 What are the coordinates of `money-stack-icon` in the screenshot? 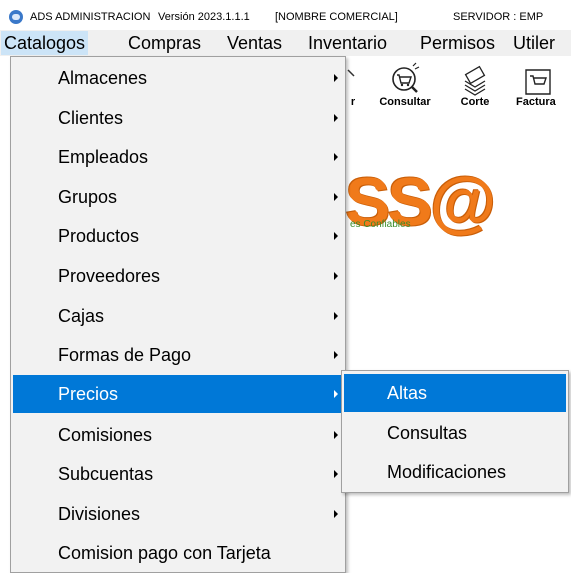 It's located at (475, 80).